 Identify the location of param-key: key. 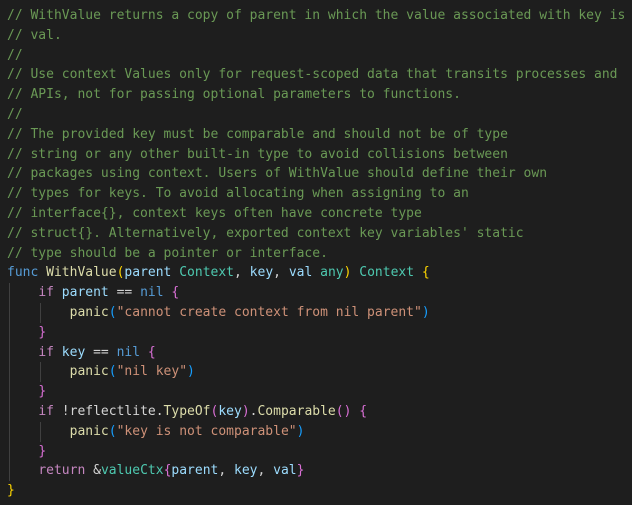
(261, 273).